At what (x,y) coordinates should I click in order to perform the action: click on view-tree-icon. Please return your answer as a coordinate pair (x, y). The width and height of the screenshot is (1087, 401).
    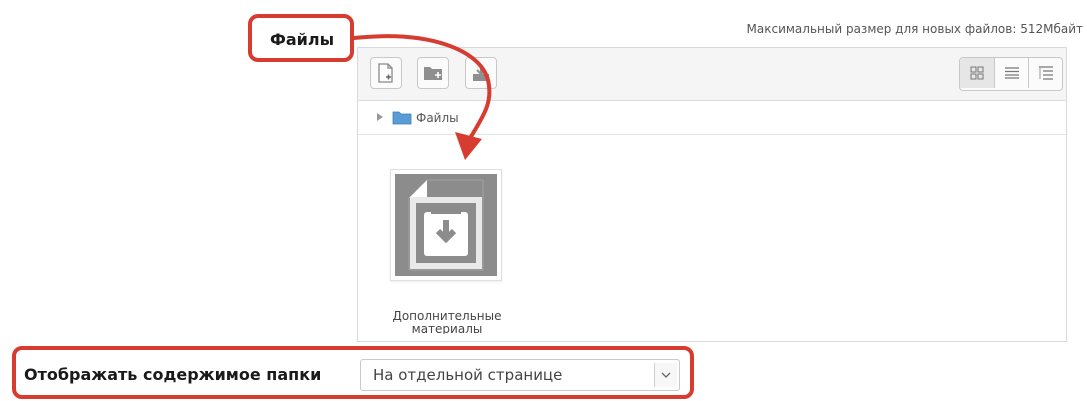
    Looking at the image, I should click on (1045, 73).